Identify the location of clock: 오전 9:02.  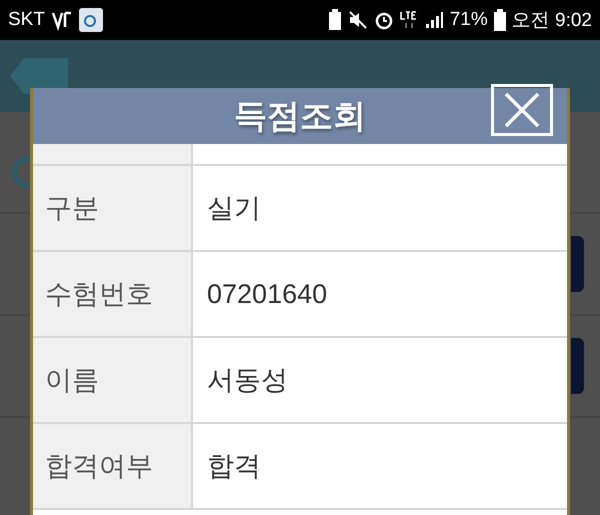
(552, 21).